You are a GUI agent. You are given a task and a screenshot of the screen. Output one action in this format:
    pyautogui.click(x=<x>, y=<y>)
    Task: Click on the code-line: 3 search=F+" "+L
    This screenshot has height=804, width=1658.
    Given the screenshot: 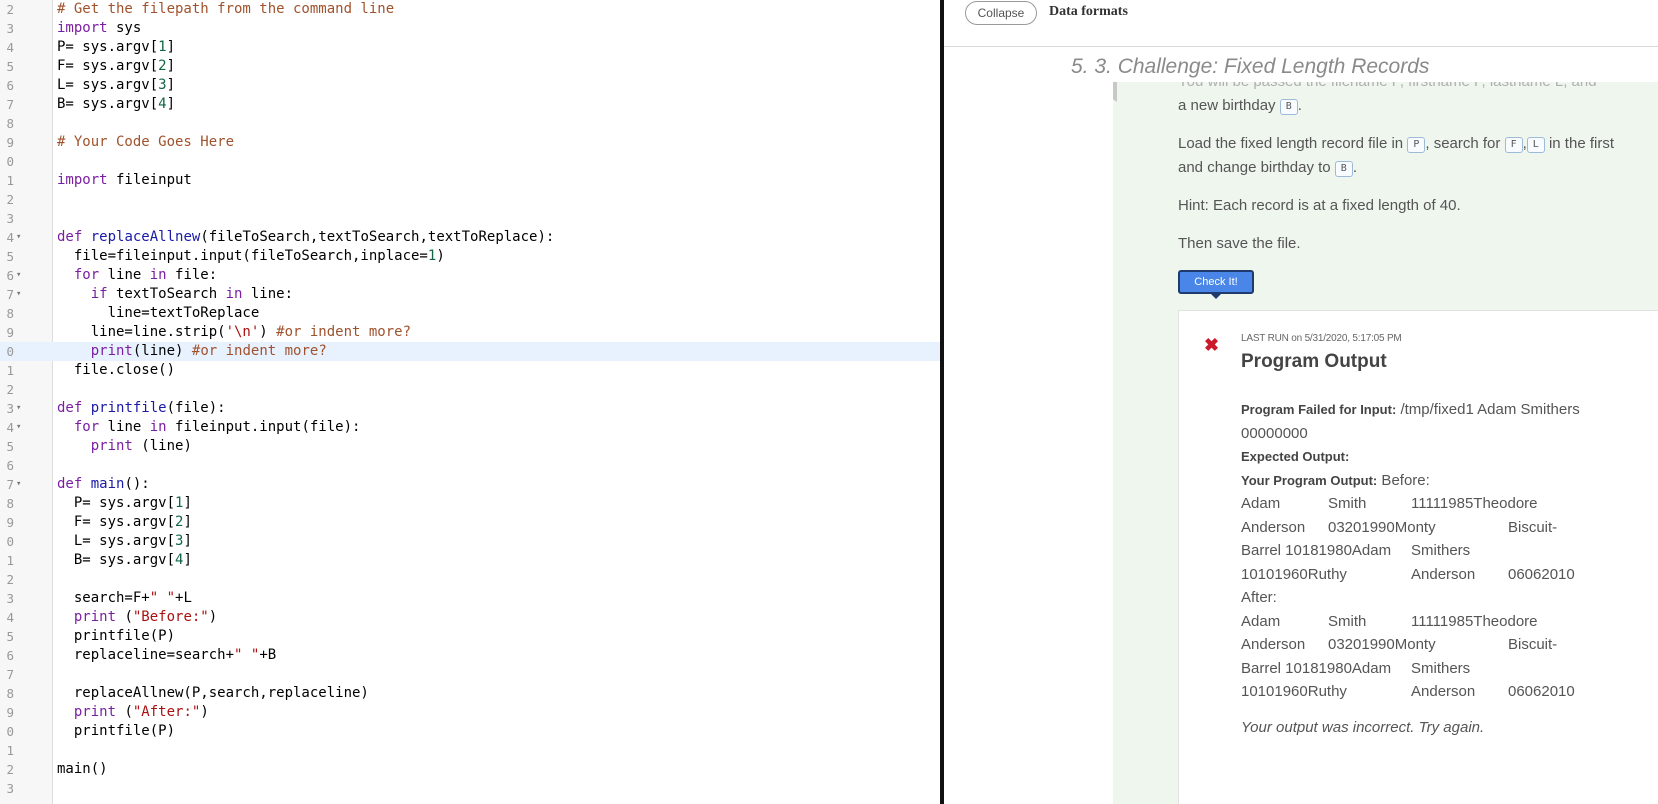 What is the action you would take?
    pyautogui.click(x=470, y=598)
    